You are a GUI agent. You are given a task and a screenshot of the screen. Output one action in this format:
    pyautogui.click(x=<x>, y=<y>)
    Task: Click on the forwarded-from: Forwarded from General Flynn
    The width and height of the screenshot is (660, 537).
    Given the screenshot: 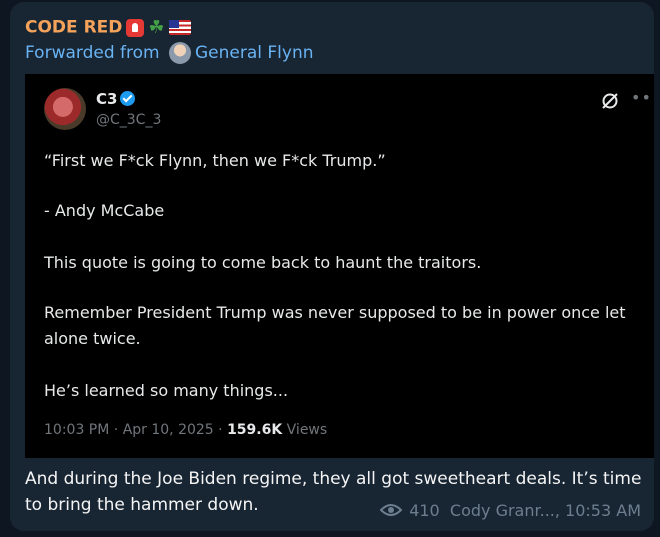 What is the action you would take?
    pyautogui.click(x=169, y=53)
    